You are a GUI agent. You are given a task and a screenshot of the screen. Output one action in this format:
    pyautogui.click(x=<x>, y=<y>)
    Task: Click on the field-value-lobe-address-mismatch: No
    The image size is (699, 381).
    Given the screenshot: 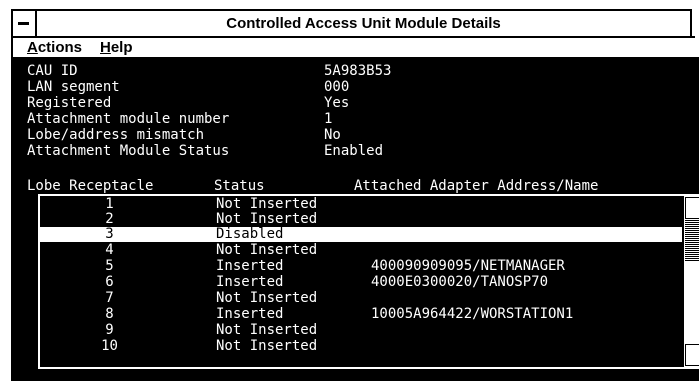 What is the action you would take?
    pyautogui.click(x=332, y=135)
    